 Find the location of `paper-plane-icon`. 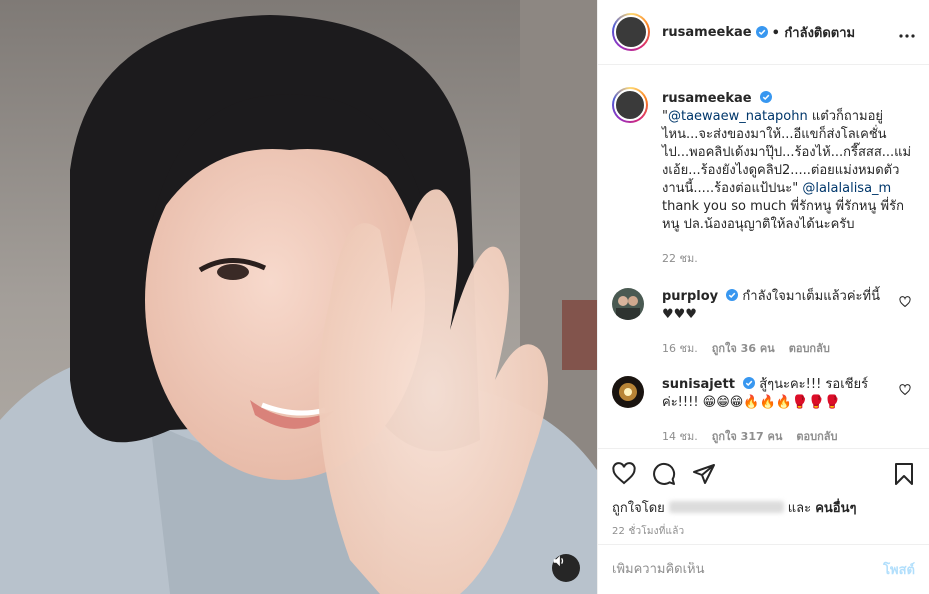

paper-plane-icon is located at coordinates (704, 474).